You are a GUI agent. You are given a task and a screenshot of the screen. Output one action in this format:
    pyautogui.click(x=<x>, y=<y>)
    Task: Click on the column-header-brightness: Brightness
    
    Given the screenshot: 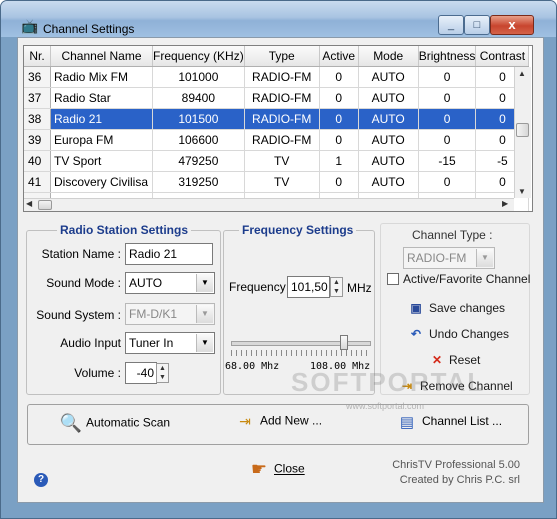 What is the action you would take?
    pyautogui.click(x=447, y=56)
    